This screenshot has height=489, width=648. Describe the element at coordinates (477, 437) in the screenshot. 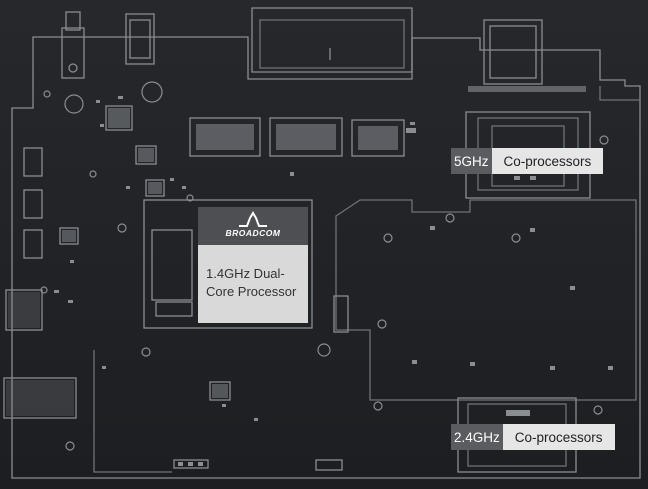

I see `coprocessor-2-4ghz-frequency: 2.4GHz` at that location.